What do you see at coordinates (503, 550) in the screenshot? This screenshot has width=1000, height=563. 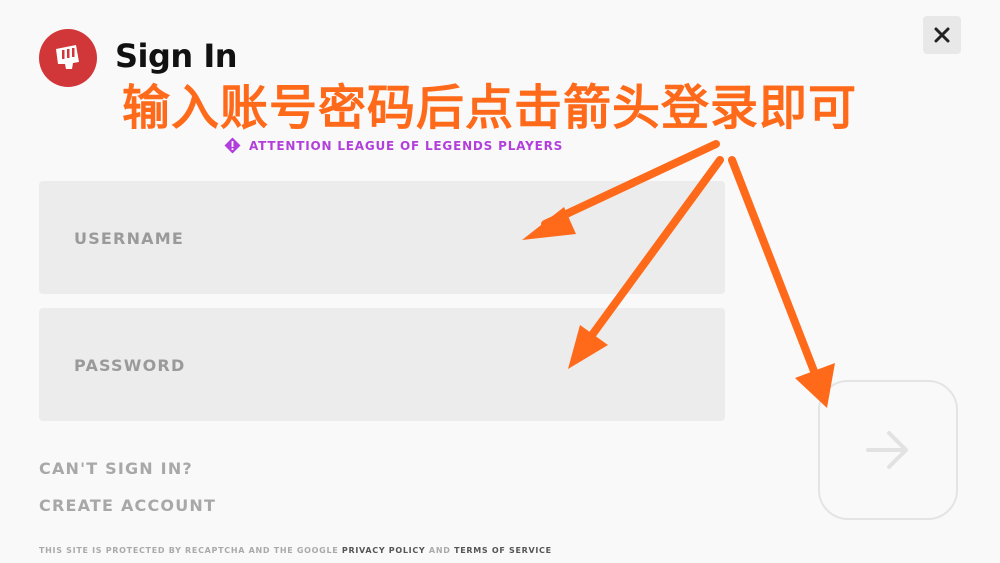 I see `terms-of-service-link: TERMS OF SERVICE` at bounding box center [503, 550].